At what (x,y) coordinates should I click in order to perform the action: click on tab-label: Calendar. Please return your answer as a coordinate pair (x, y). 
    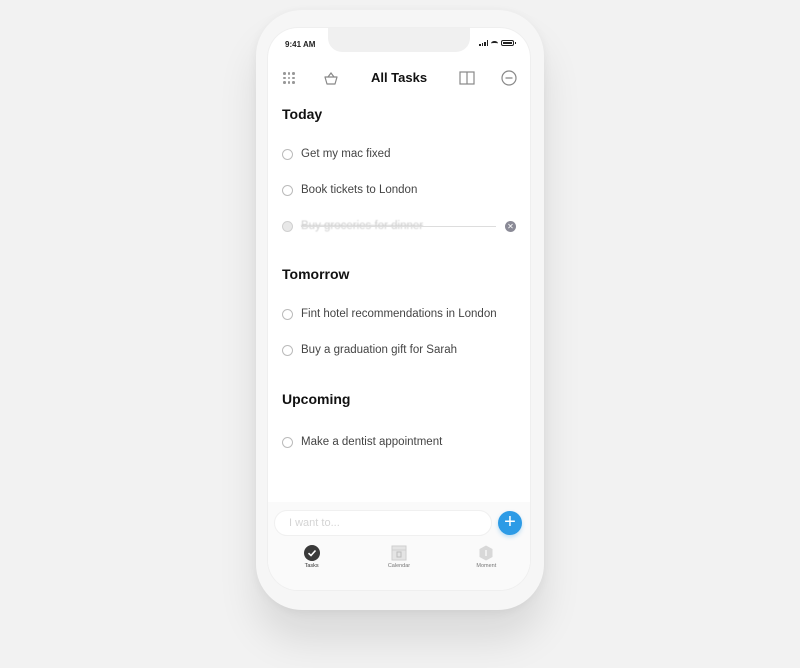
    Looking at the image, I should click on (399, 566).